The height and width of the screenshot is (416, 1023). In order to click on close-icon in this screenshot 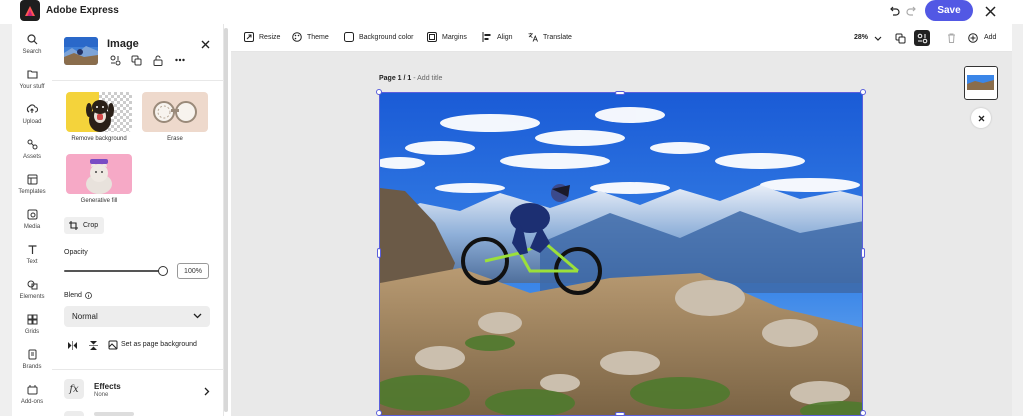, I will do `click(981, 118)`.